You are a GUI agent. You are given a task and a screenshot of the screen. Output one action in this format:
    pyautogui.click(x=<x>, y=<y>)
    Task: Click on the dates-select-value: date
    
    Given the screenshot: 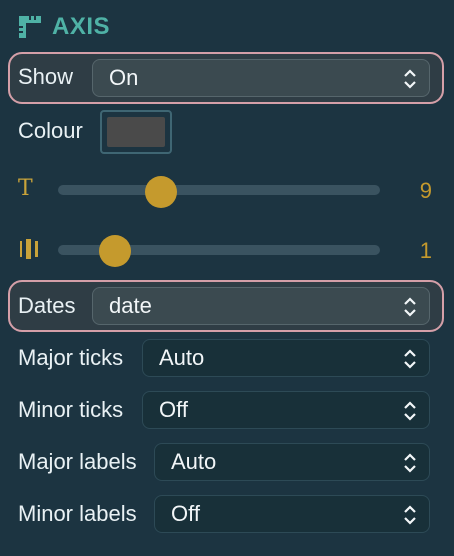 What is the action you would take?
    pyautogui.click(x=130, y=305)
    